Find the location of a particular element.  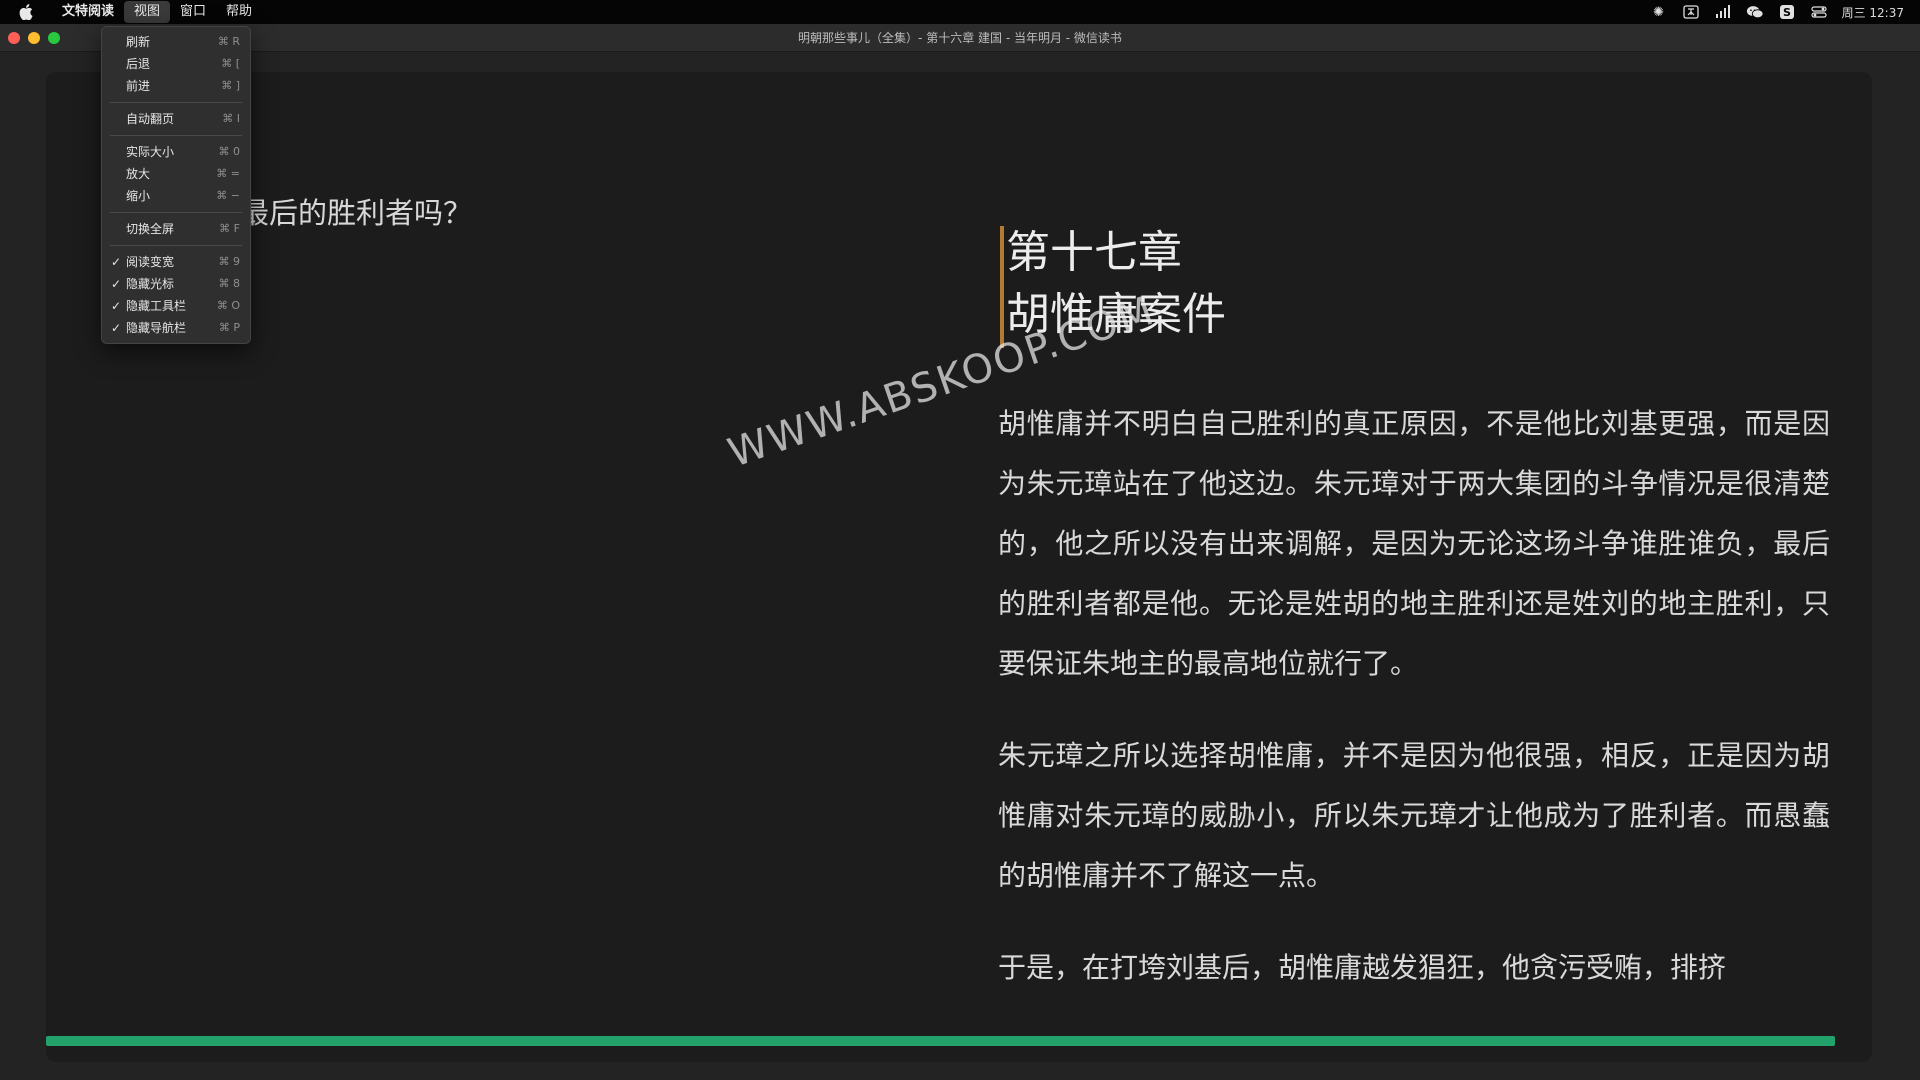

menu-item-label: 放大 is located at coordinates (138, 174).